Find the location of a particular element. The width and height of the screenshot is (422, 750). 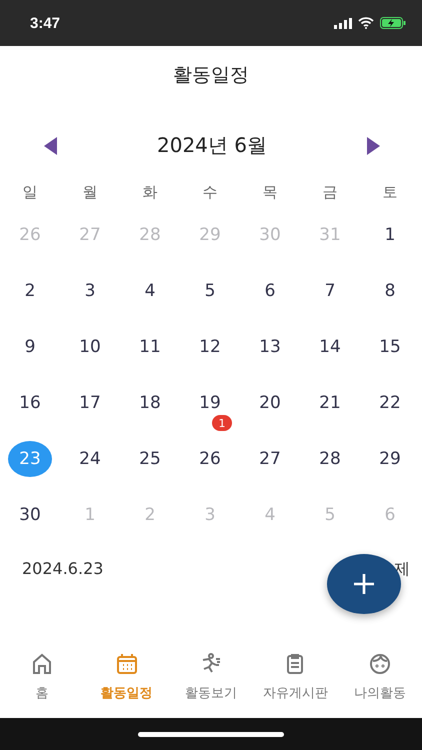

calendar-day: 29 is located at coordinates (390, 459).